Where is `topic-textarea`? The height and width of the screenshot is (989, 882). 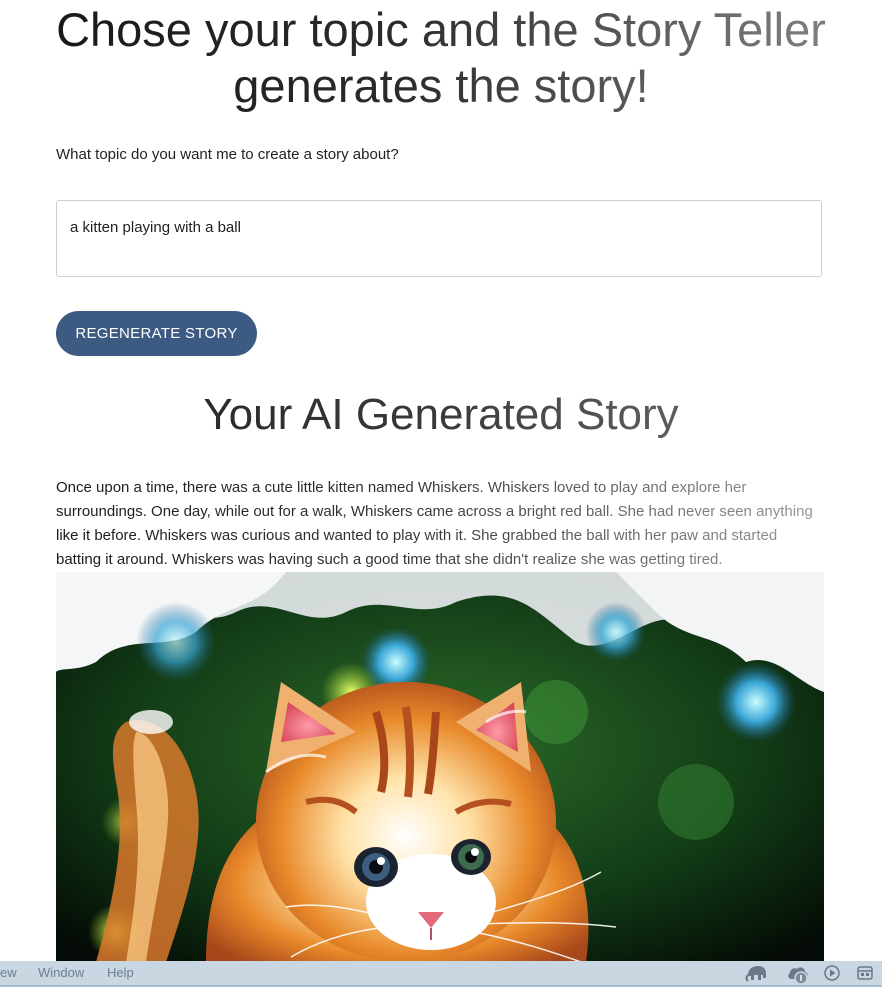 topic-textarea is located at coordinates (439, 238).